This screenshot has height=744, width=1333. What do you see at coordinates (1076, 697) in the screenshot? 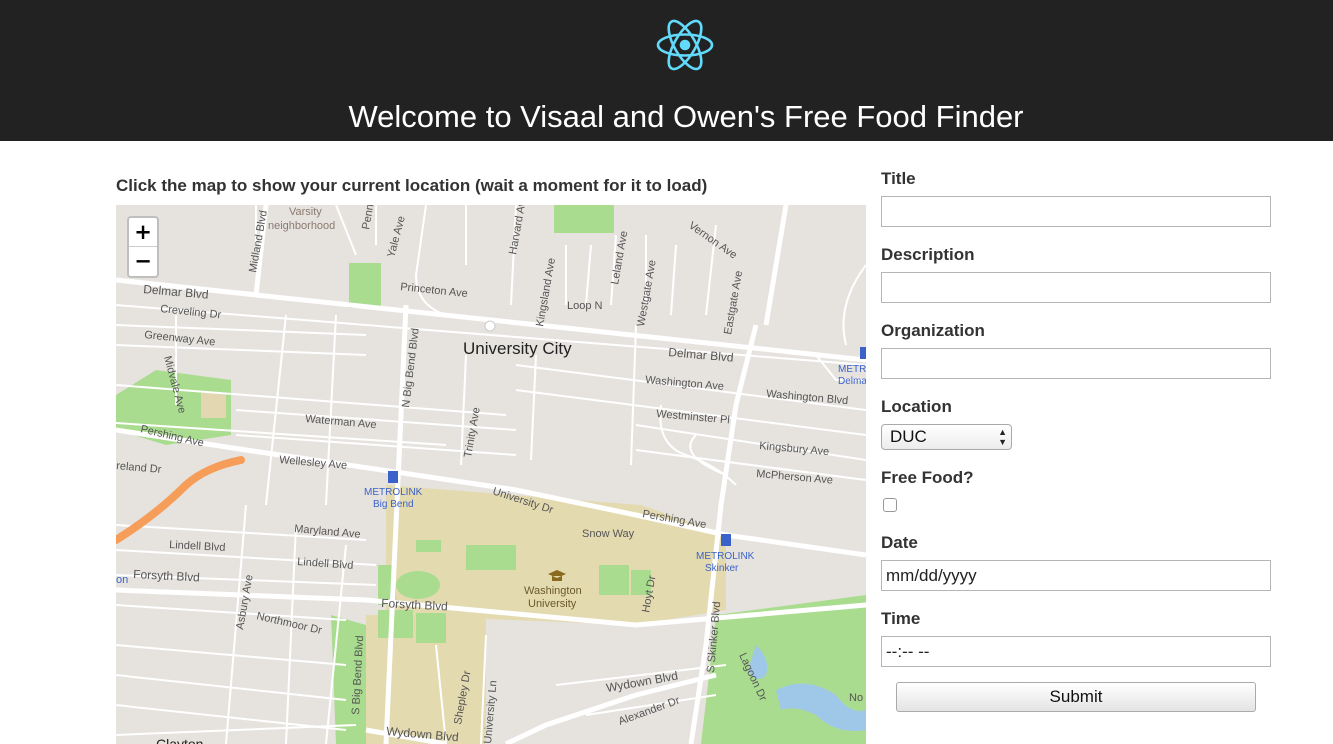
I see `submit-button: Submit` at bounding box center [1076, 697].